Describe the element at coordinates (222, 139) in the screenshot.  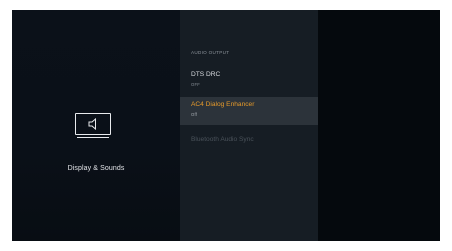
I see `option-title: Bluetooth Audio Sync` at that location.